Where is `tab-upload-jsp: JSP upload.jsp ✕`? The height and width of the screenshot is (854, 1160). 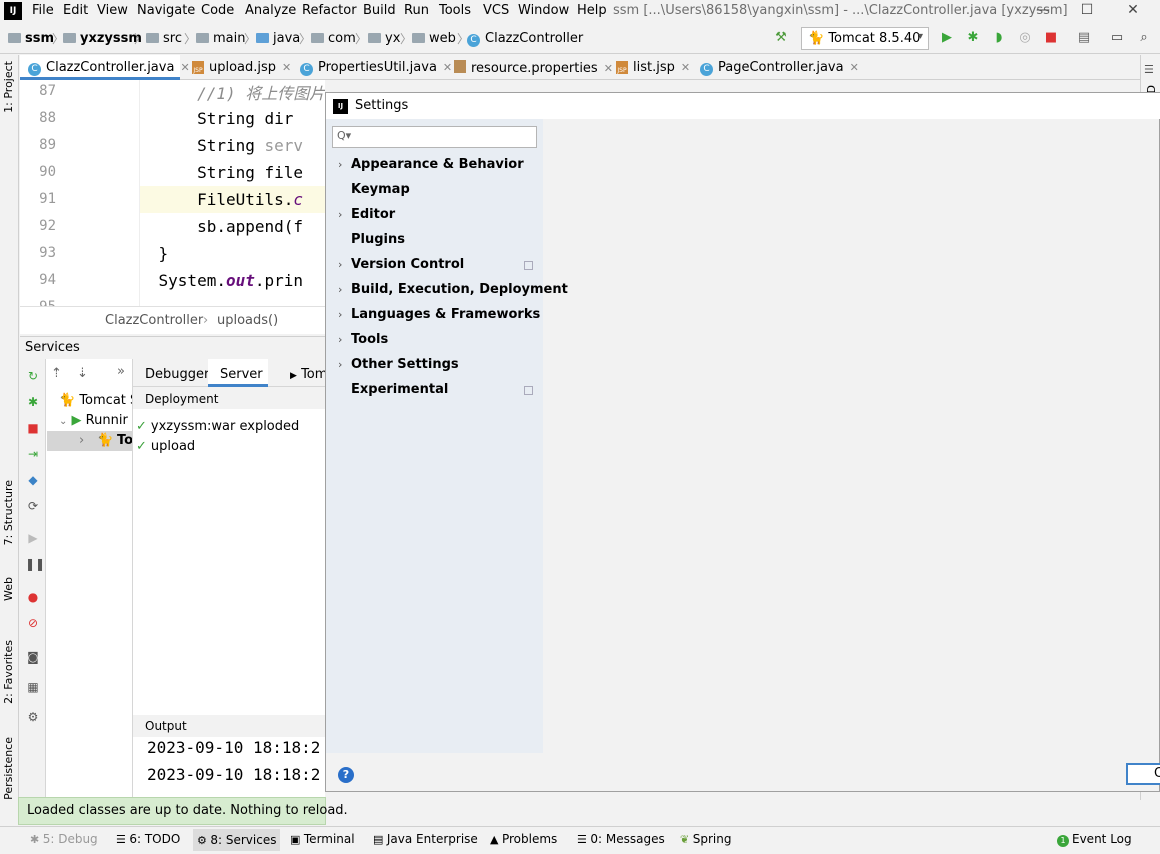
tab-upload-jsp: JSP upload.jsp ✕ is located at coordinates (237, 67).